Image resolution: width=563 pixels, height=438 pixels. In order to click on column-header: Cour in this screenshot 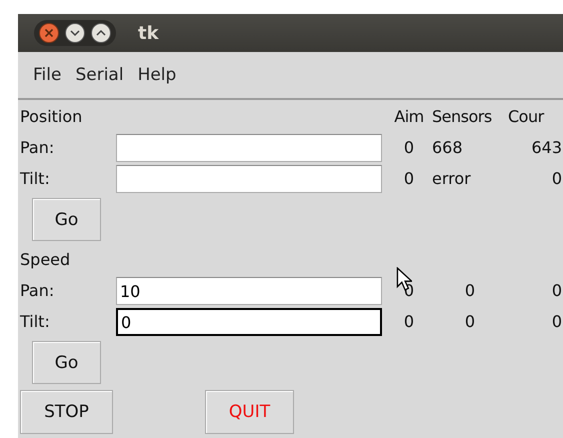, I will do `click(527, 117)`.